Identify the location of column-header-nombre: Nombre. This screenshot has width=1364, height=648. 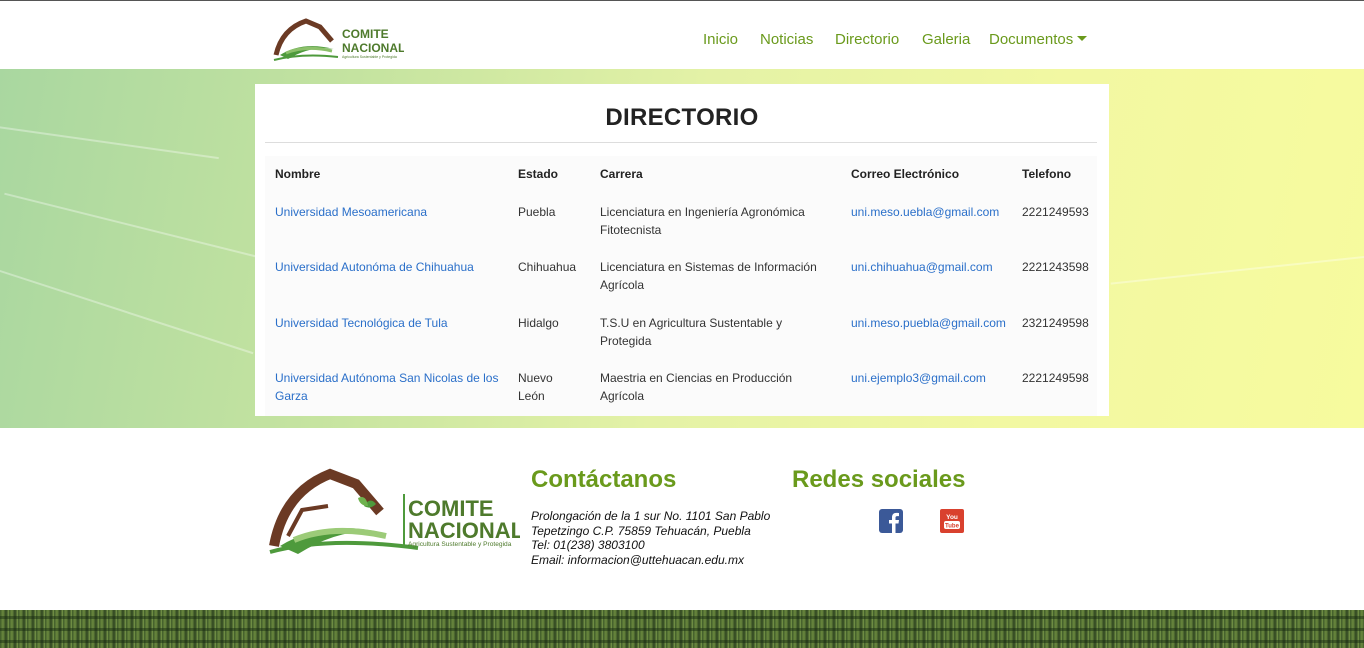
(298, 174).